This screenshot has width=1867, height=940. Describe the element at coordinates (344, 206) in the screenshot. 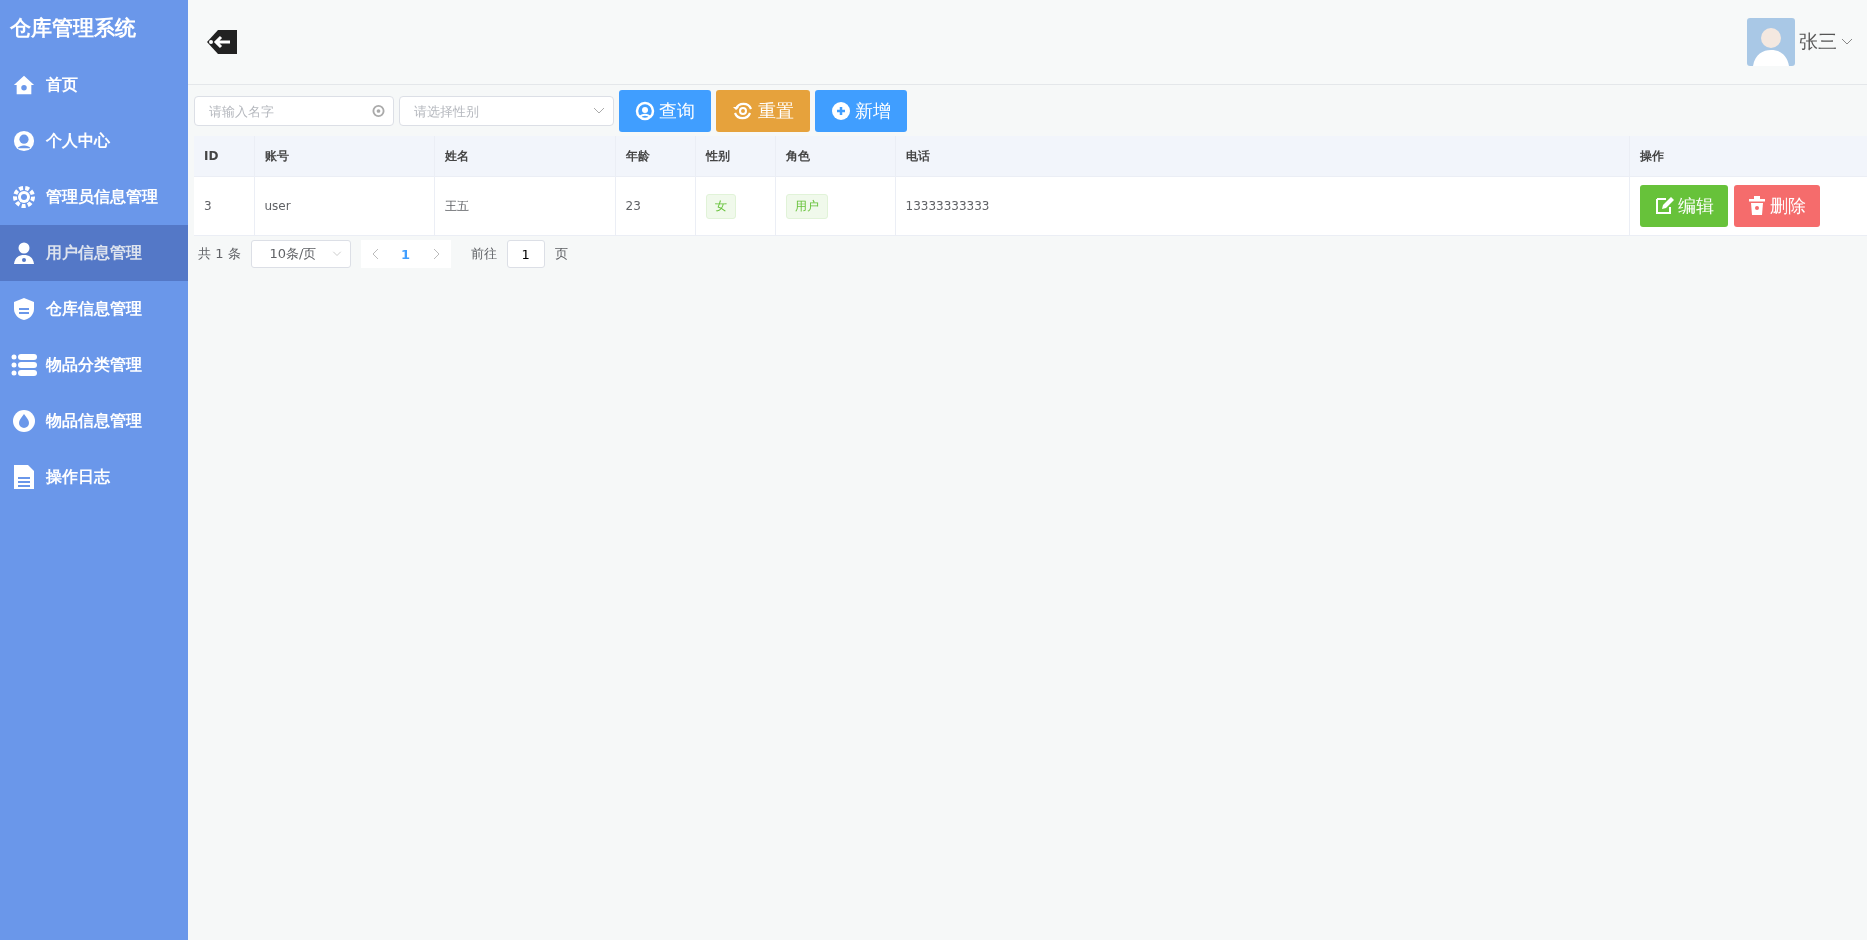

I see `table-cell: user` at that location.